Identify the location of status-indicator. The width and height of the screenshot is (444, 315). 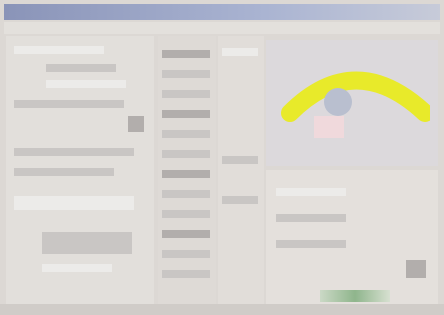
(355, 296).